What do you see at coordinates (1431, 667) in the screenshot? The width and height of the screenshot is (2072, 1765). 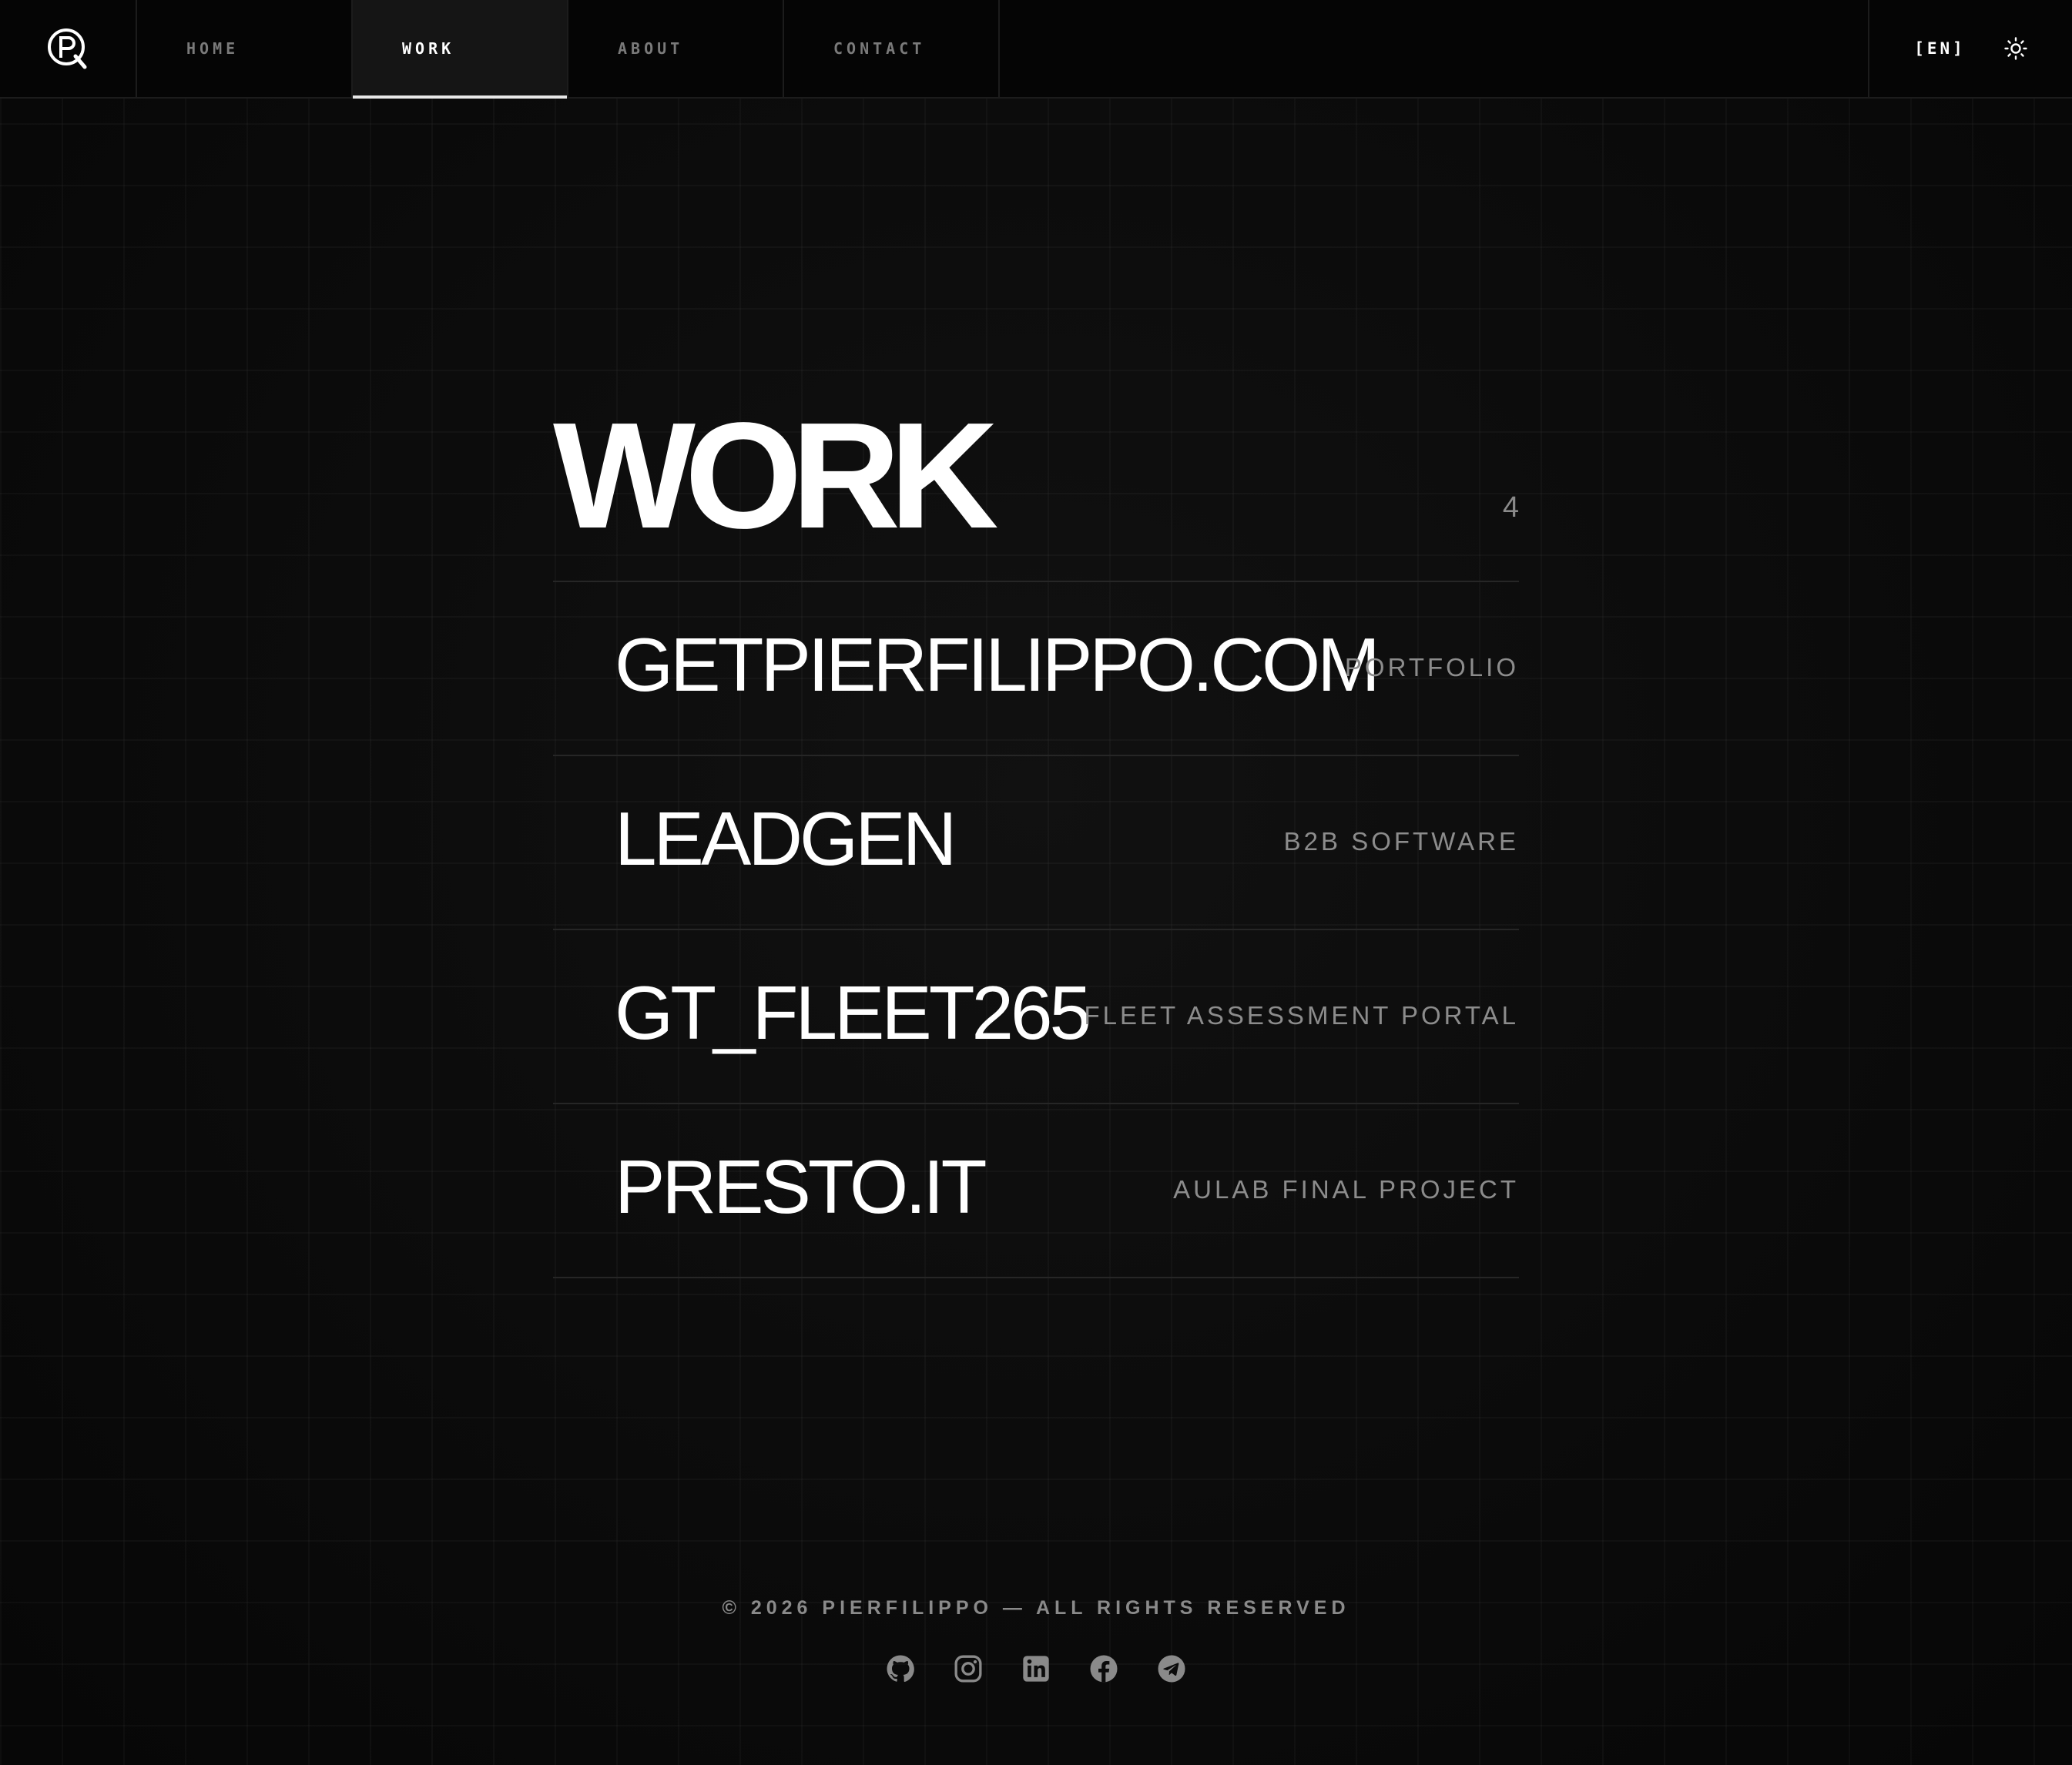 I see `project-type: PORTFOLIO` at bounding box center [1431, 667].